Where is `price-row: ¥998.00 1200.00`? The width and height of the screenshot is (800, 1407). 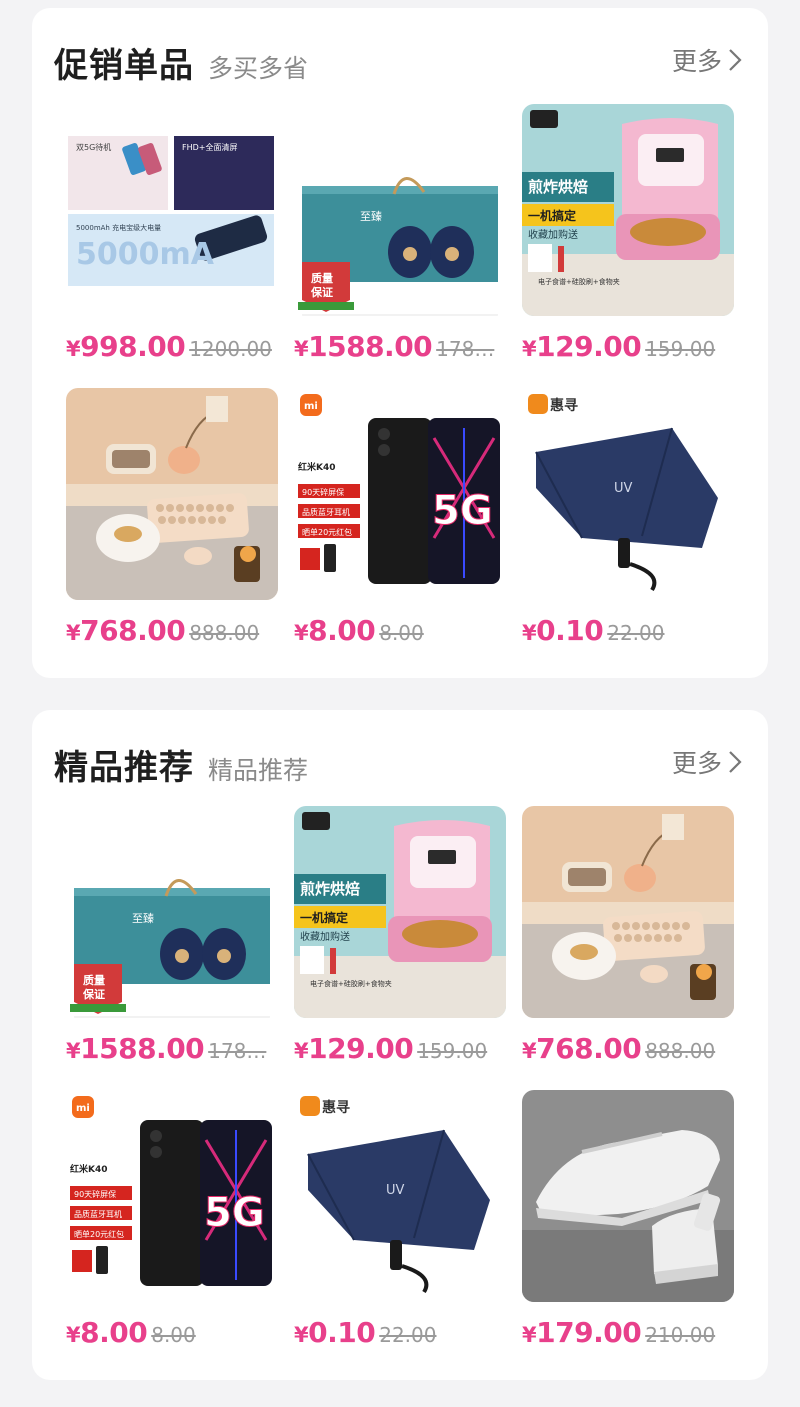 price-row: ¥998.00 1200.00 is located at coordinates (172, 346).